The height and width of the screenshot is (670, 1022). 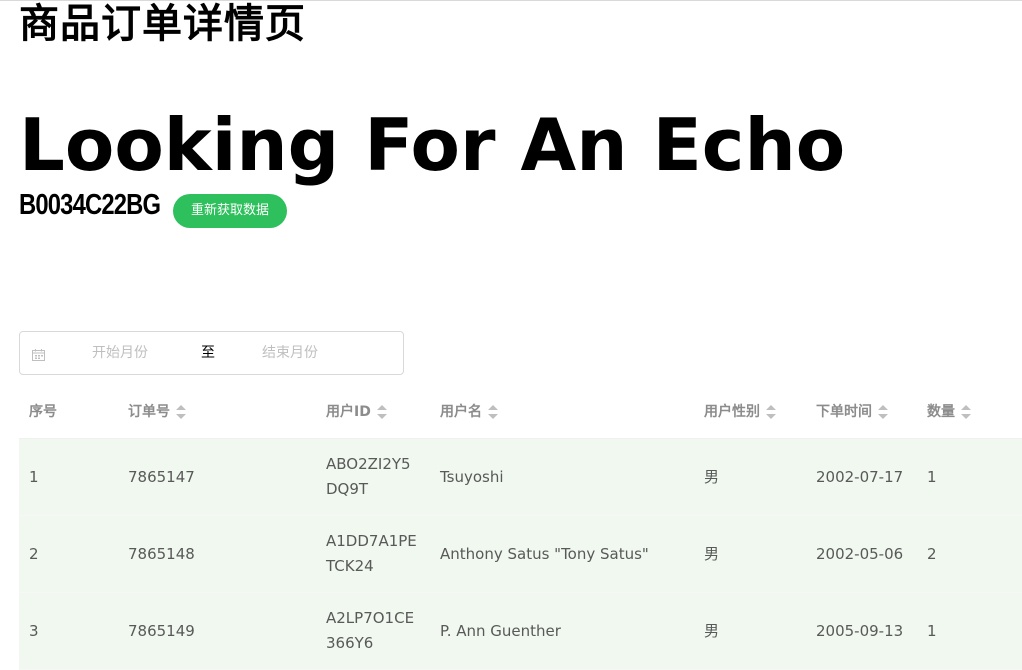 What do you see at coordinates (120, 353) in the screenshot?
I see `start-month-input: 开始月份` at bounding box center [120, 353].